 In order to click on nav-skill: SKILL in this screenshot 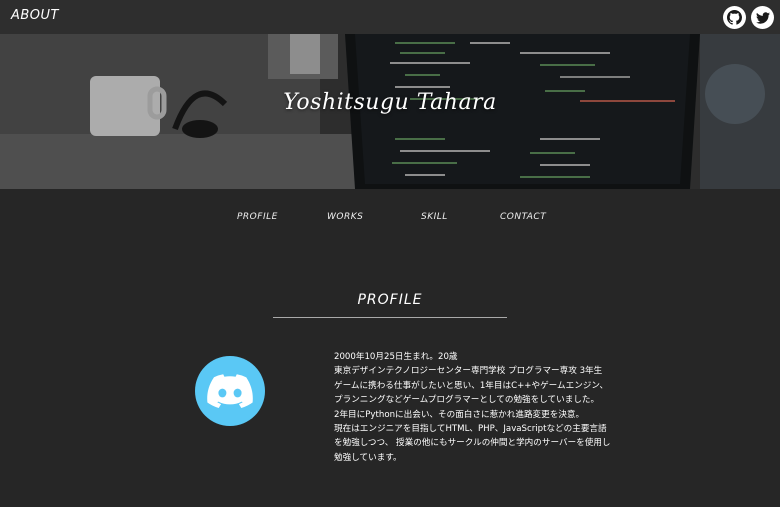, I will do `click(434, 217)`.